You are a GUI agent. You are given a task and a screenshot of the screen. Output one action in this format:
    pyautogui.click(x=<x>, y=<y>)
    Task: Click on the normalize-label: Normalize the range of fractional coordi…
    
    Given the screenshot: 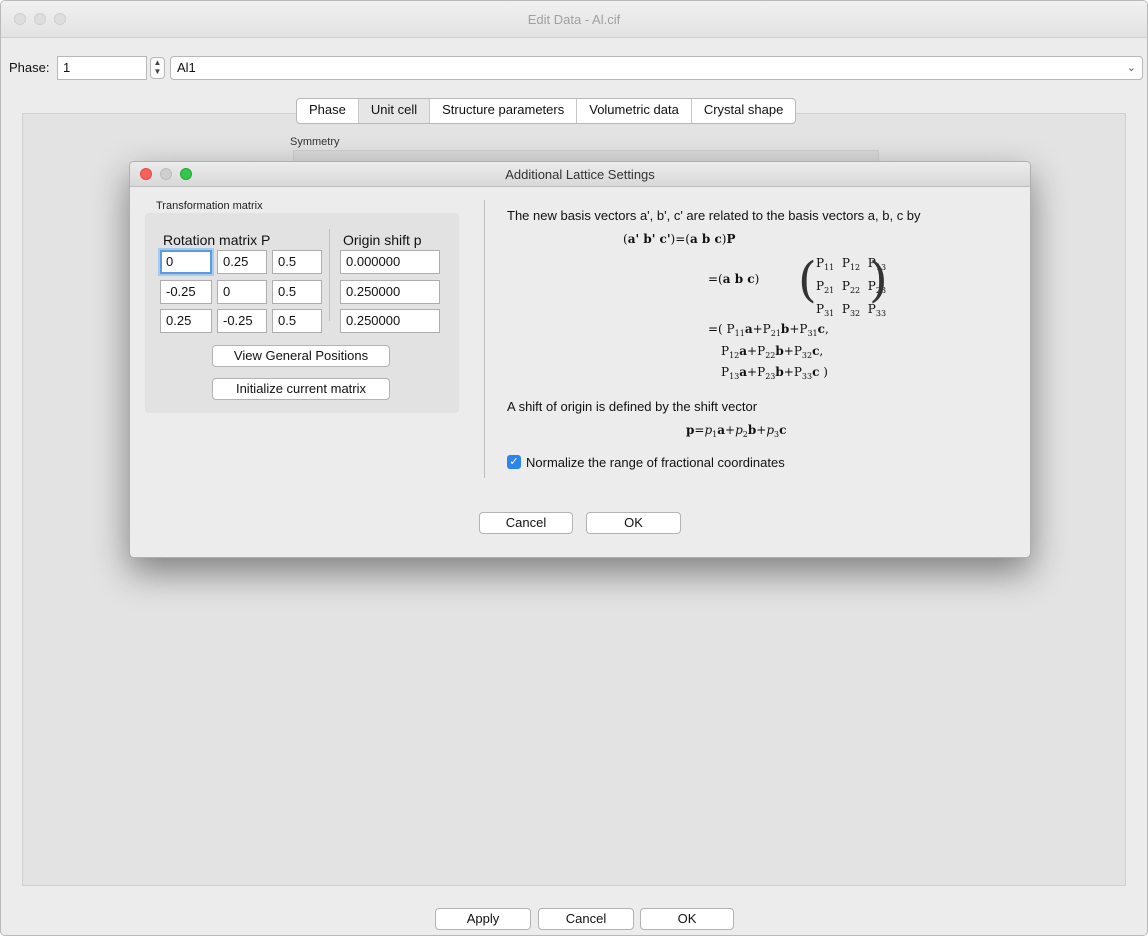 What is the action you would take?
    pyautogui.click(x=655, y=462)
    